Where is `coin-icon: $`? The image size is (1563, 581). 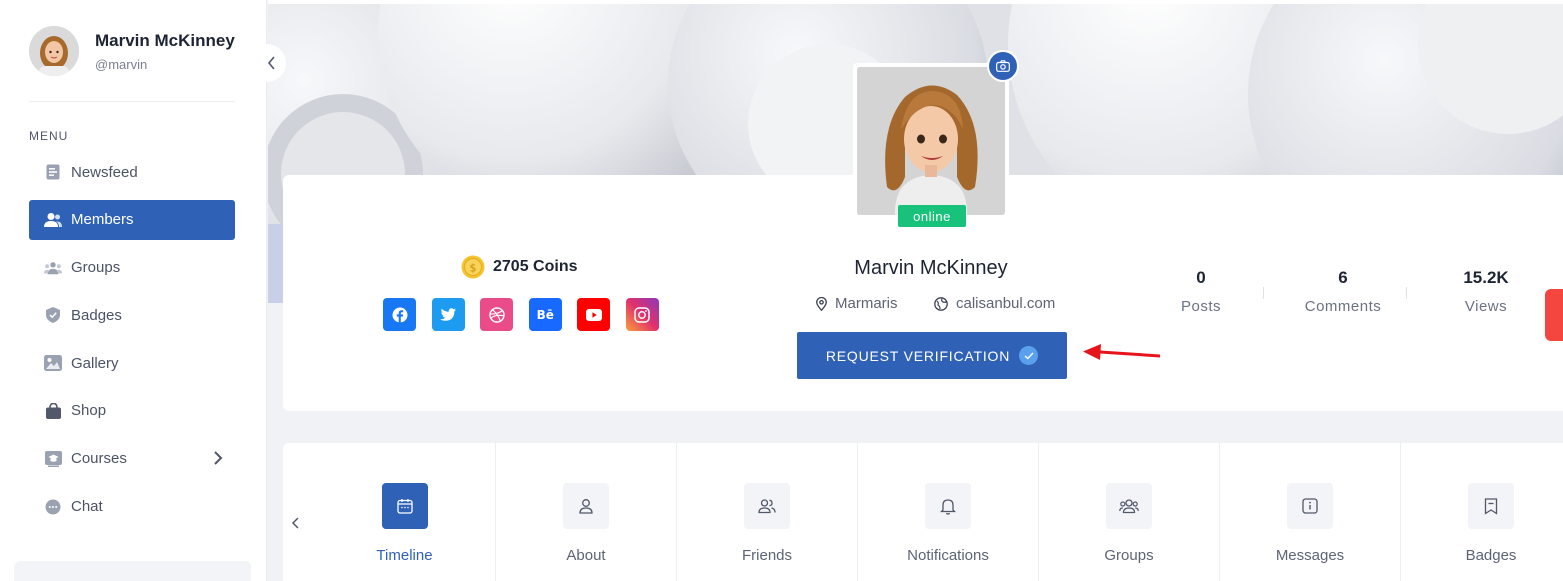 coin-icon: $ is located at coordinates (473, 267).